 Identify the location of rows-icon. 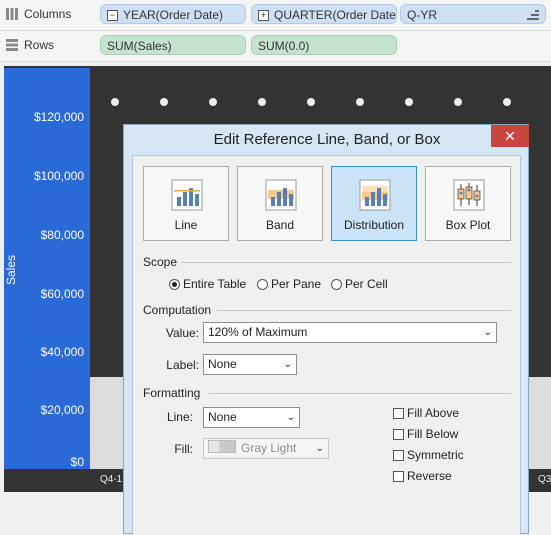
(12, 45).